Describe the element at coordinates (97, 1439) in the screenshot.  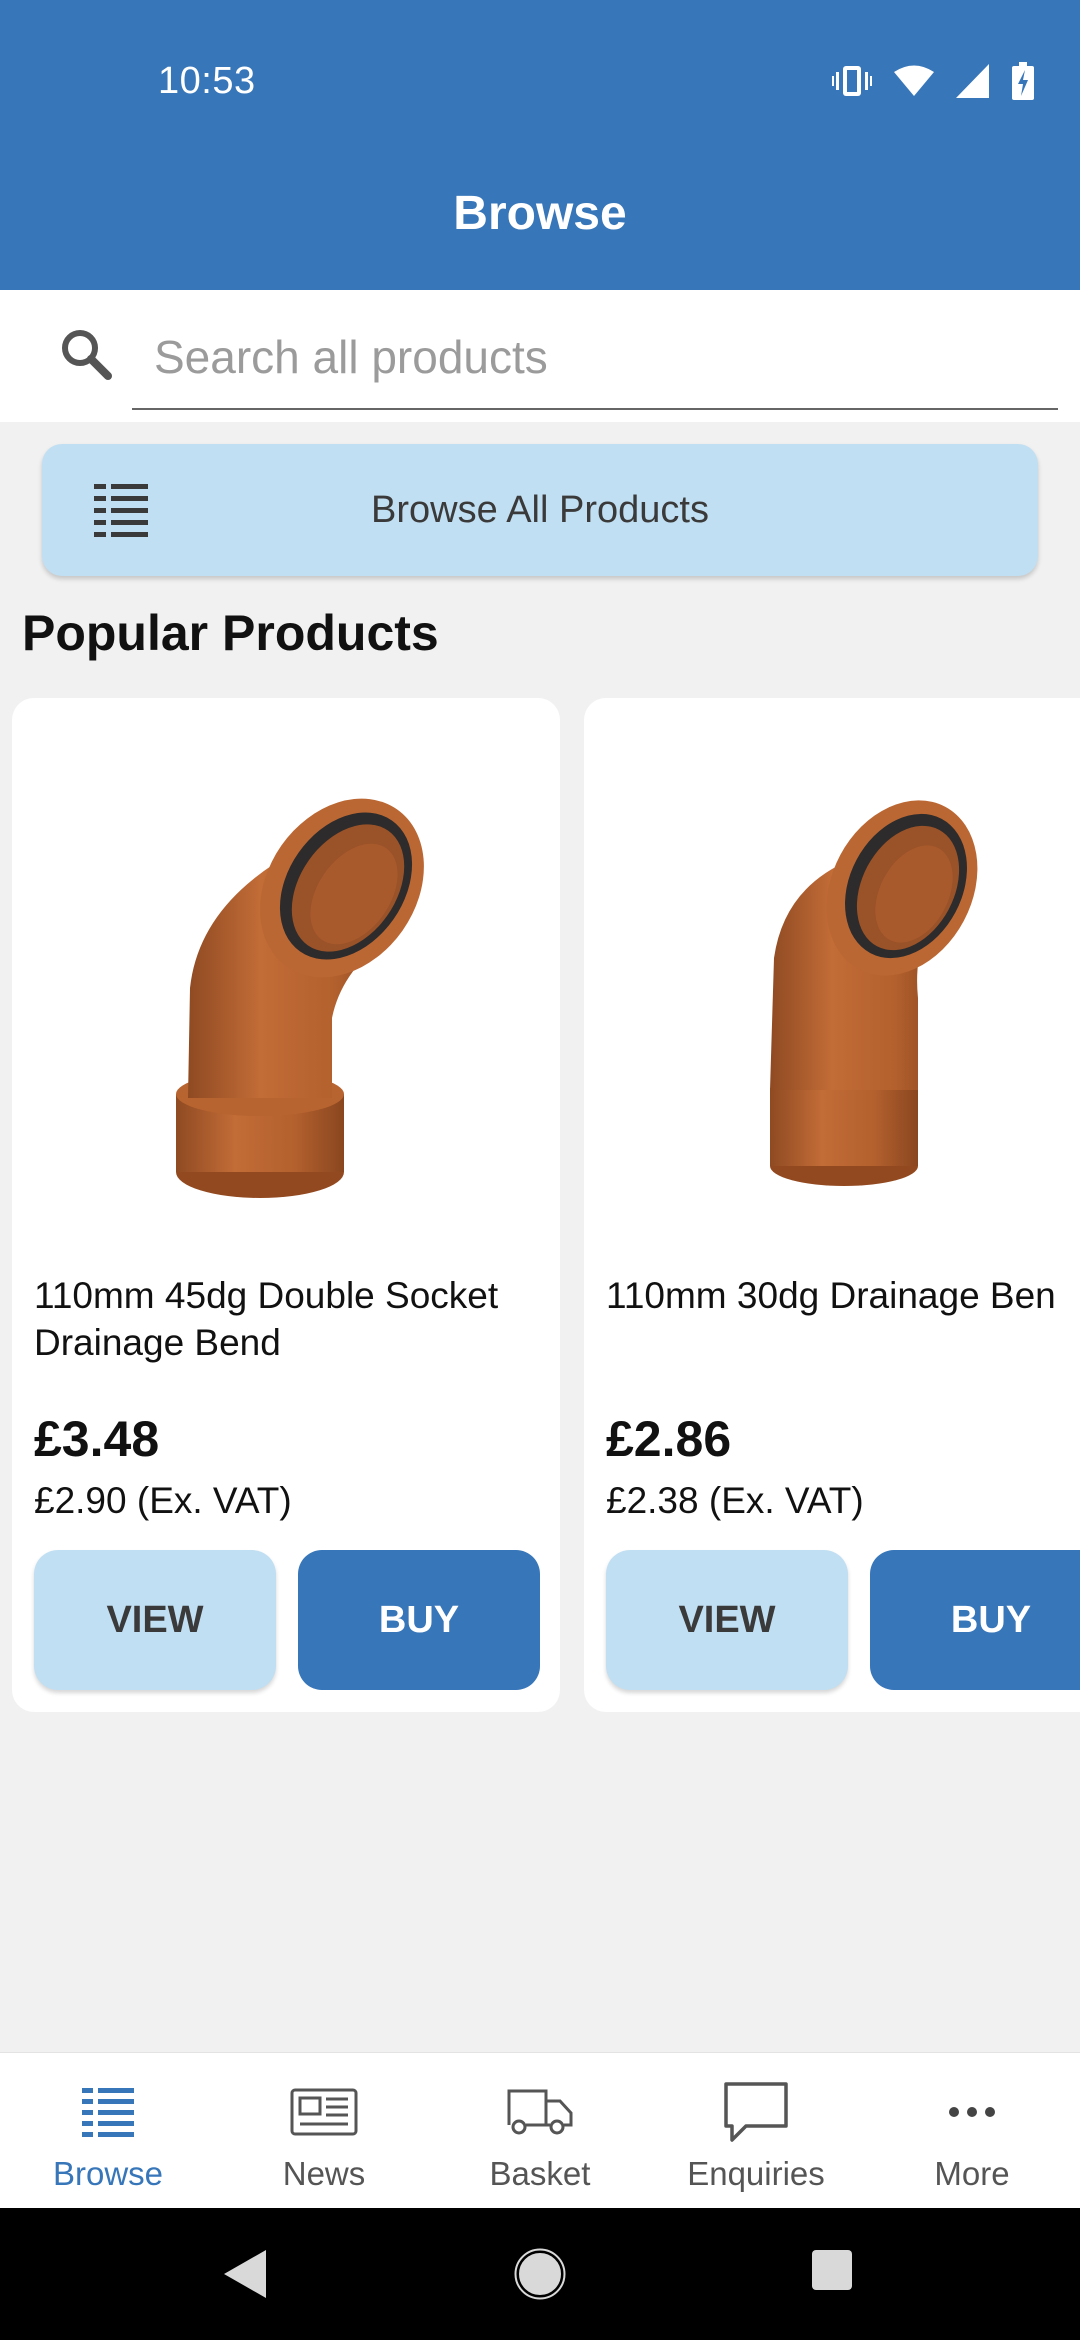
I see `product-price: £3.48` at that location.